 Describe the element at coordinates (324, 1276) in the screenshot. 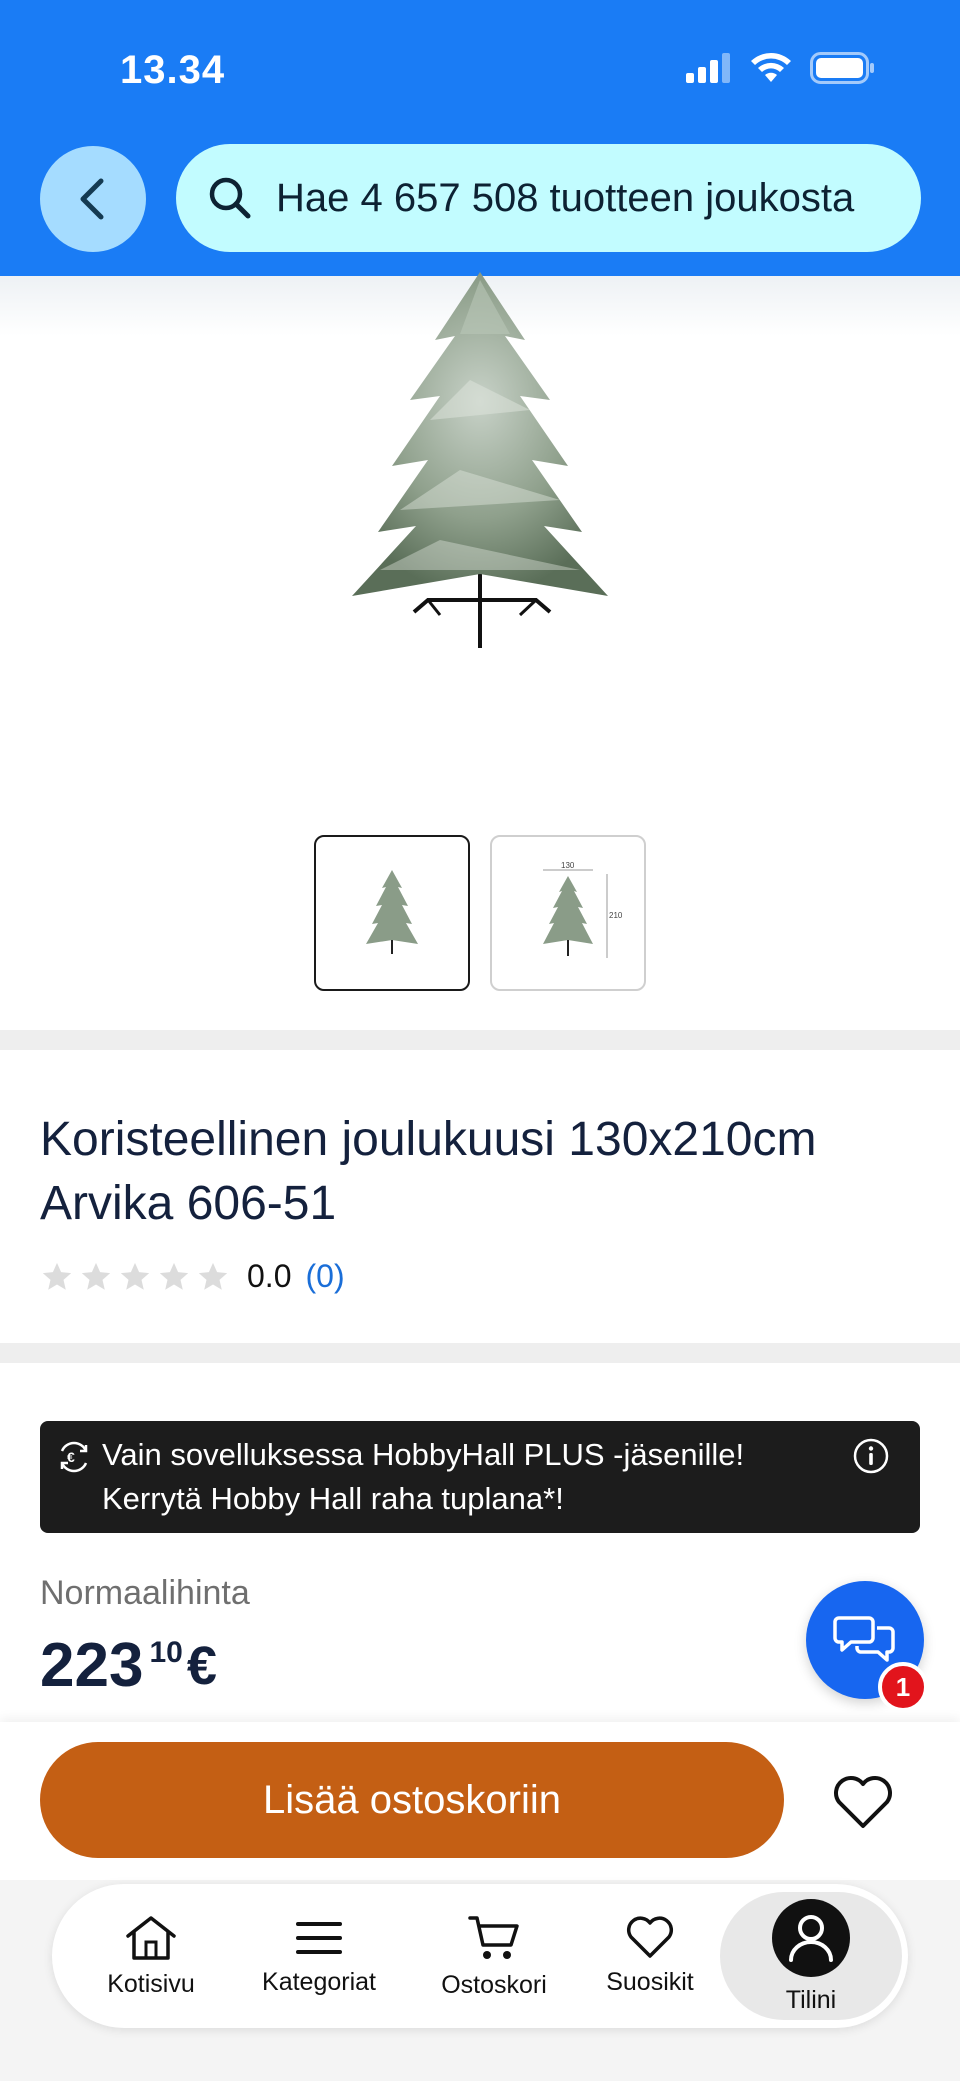

I see `rating-count-link: (0)` at that location.